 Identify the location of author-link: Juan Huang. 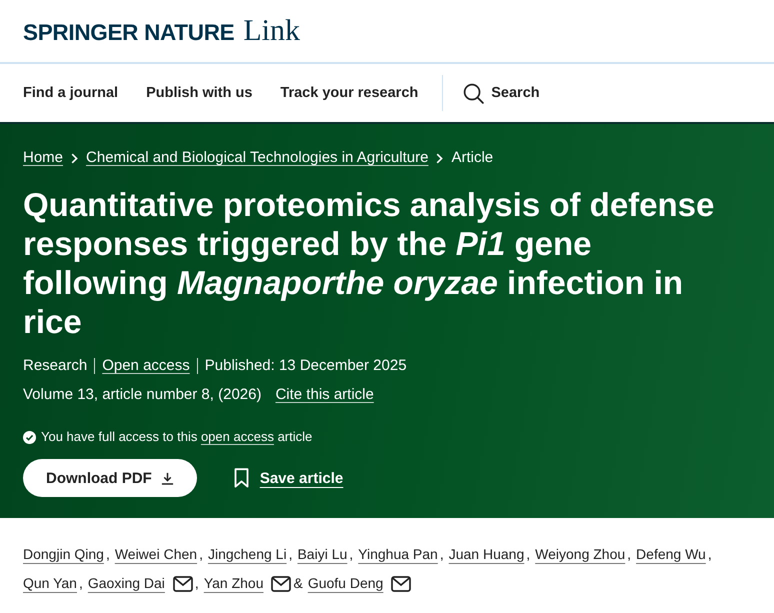
(486, 554).